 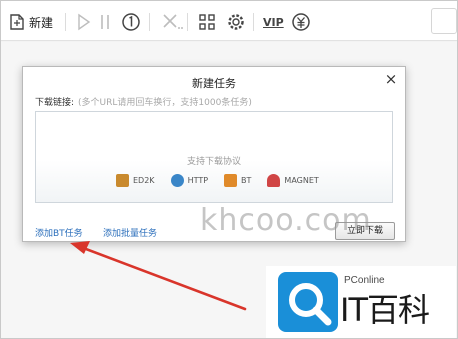 What do you see at coordinates (130, 232) in the screenshot?
I see `add-batch-task-link: 添加批量任务` at bounding box center [130, 232].